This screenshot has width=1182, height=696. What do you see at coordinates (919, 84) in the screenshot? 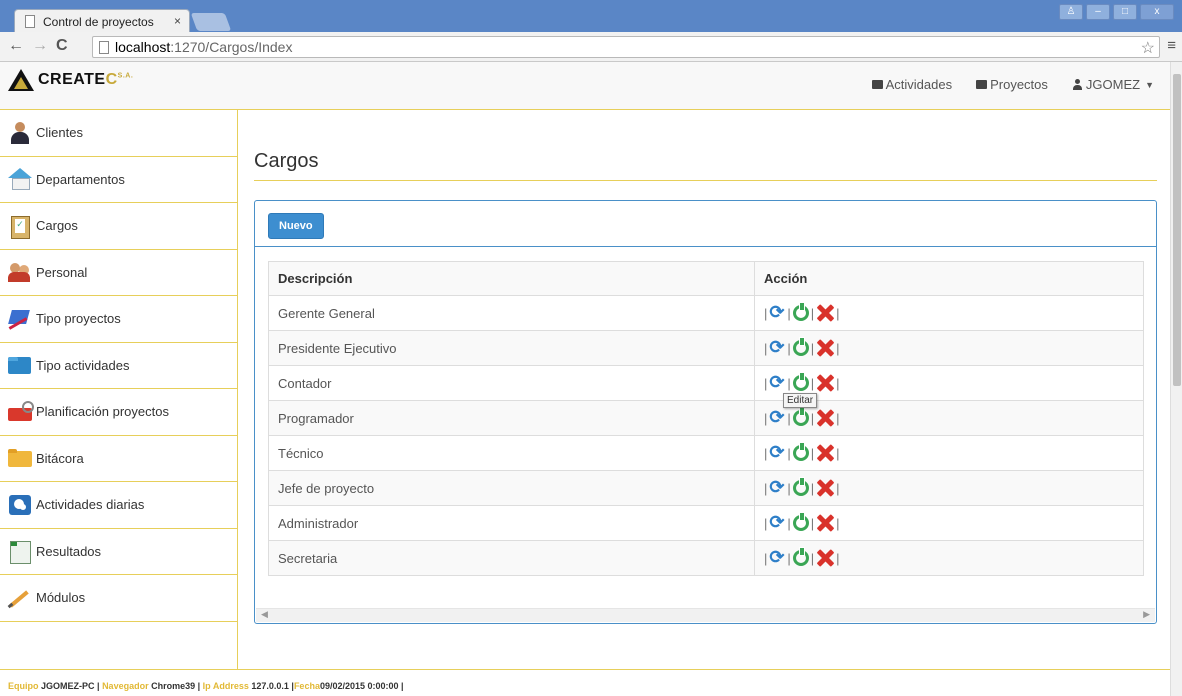
I see `nav-actividades-label: Actividades` at bounding box center [919, 84].